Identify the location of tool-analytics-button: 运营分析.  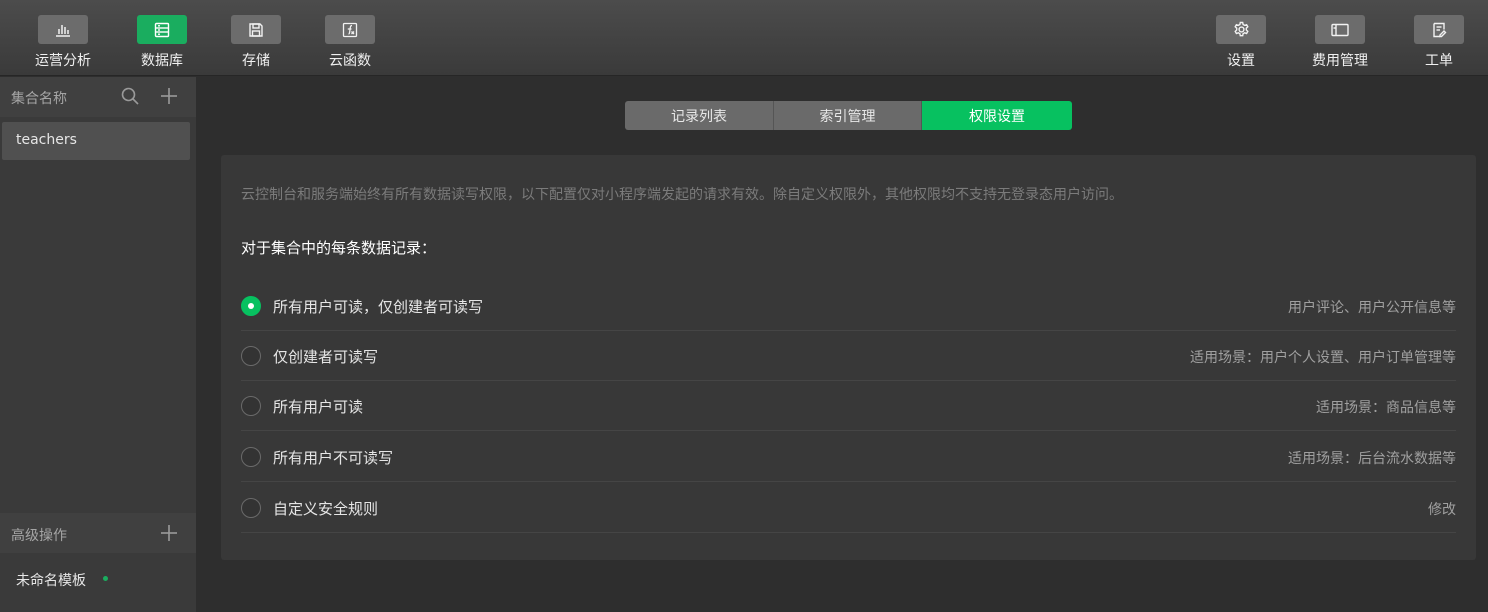
(63, 43).